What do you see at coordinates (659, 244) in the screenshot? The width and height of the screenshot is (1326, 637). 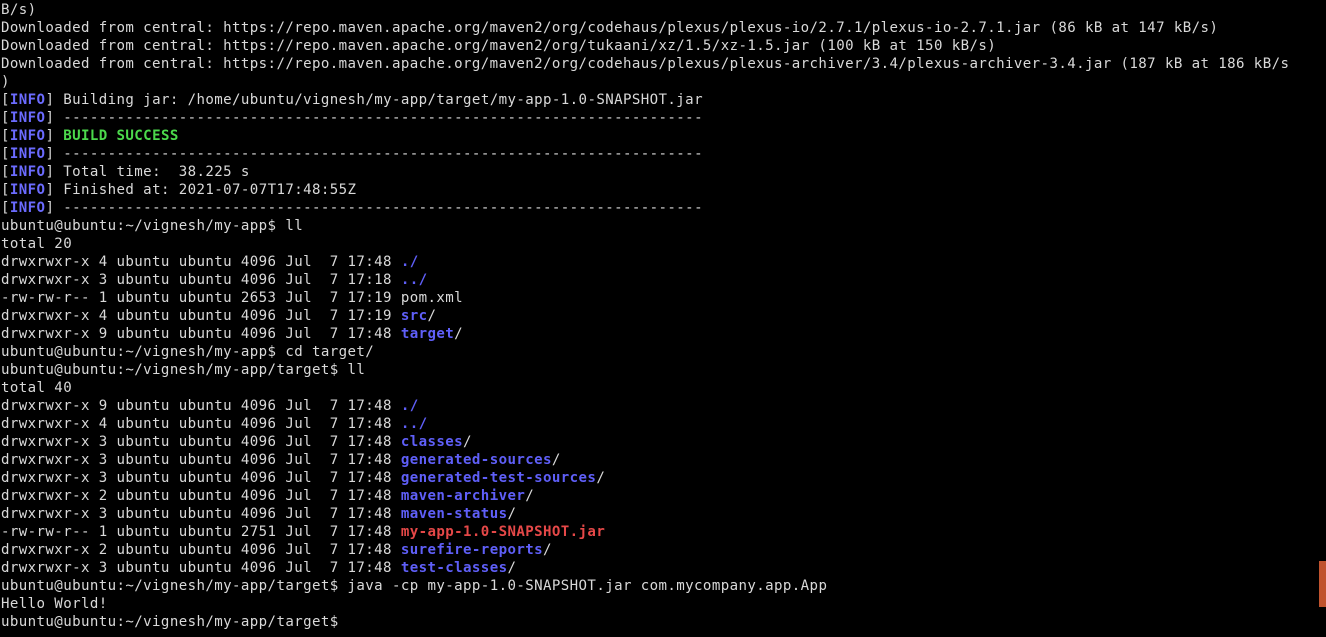 I see `terminal-line: total 20` at bounding box center [659, 244].